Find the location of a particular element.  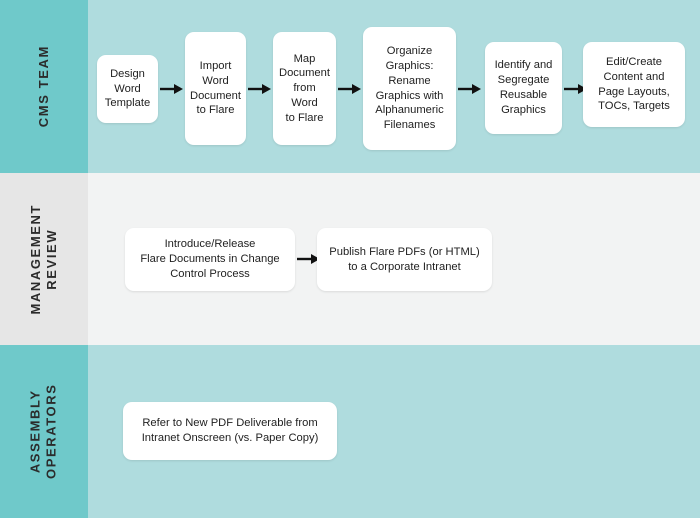

process-node-import-word-to-flare: Import Word Document to Flare is located at coordinates (215, 88).